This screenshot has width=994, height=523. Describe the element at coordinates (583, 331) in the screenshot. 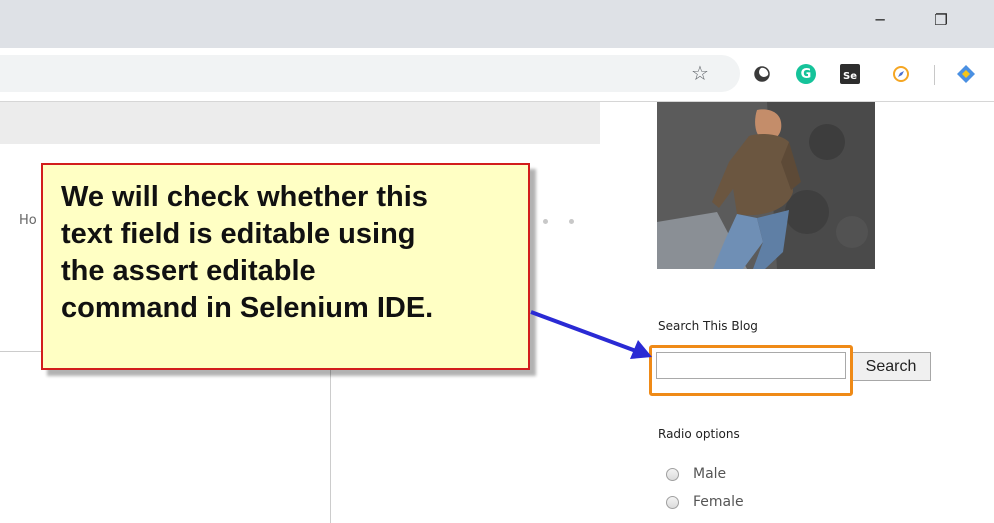

I see `arrow-shaft` at that location.